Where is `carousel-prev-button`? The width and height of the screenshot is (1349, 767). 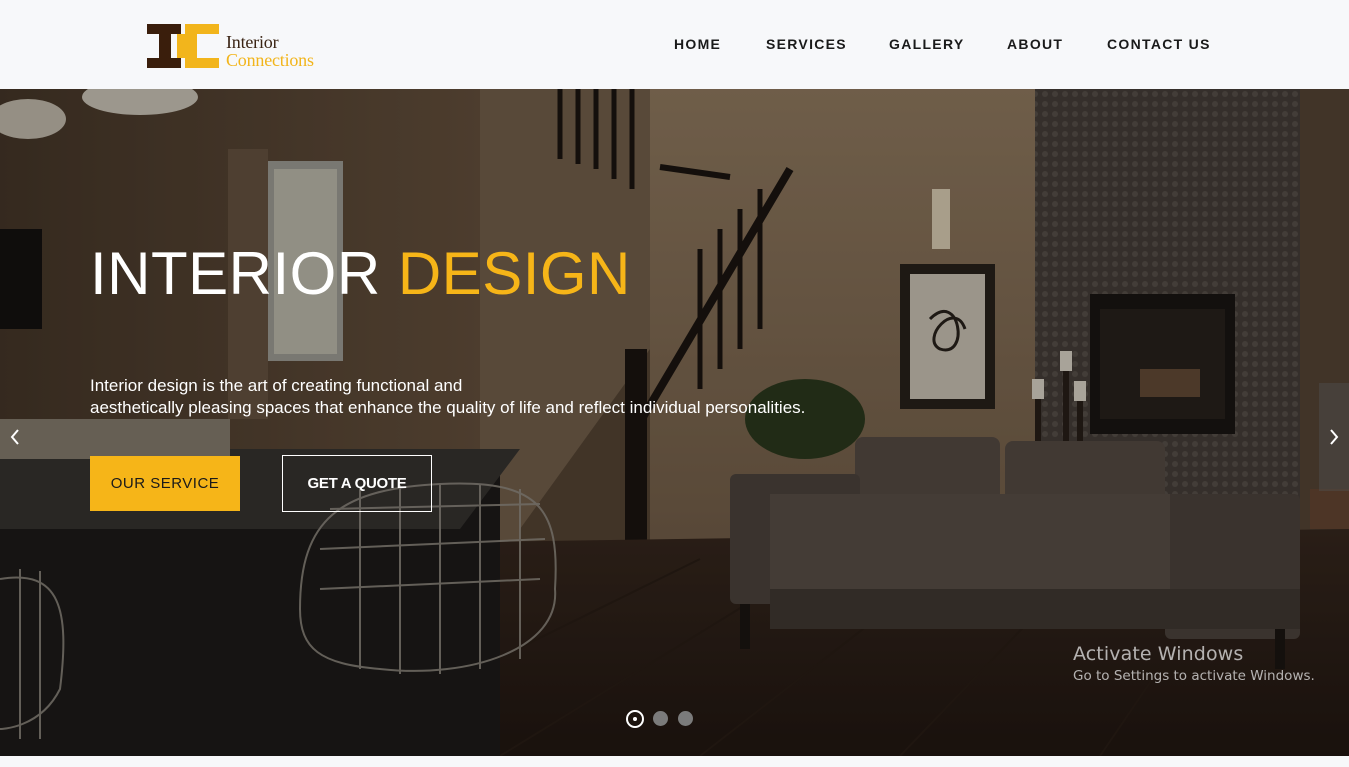
carousel-prev-button is located at coordinates (15, 437).